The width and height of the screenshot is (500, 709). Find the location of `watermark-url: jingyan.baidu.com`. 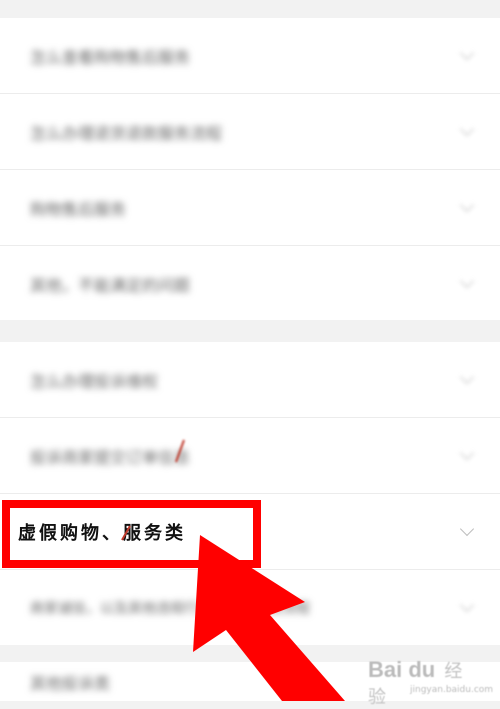

watermark-url: jingyan.baidu.com is located at coordinates (452, 690).